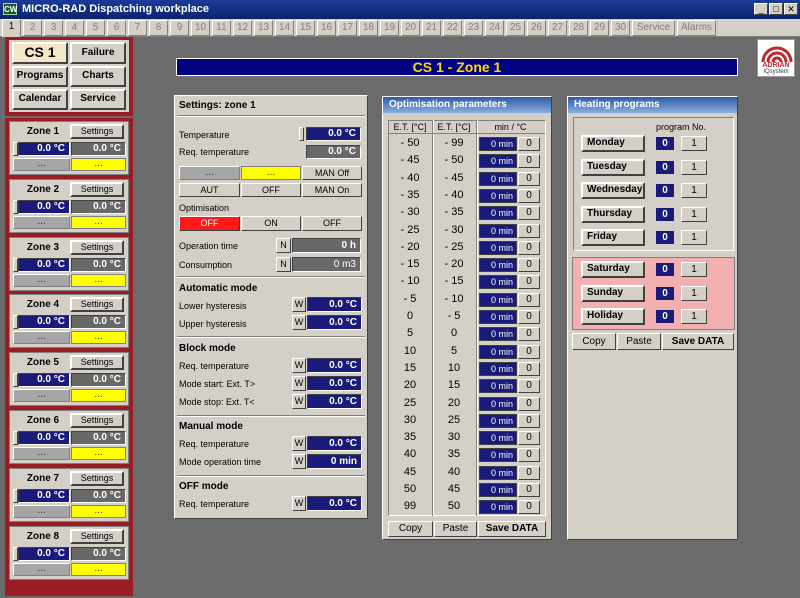 This screenshot has height=598, width=800. I want to click on mode-start-w-button: W, so click(299, 383).